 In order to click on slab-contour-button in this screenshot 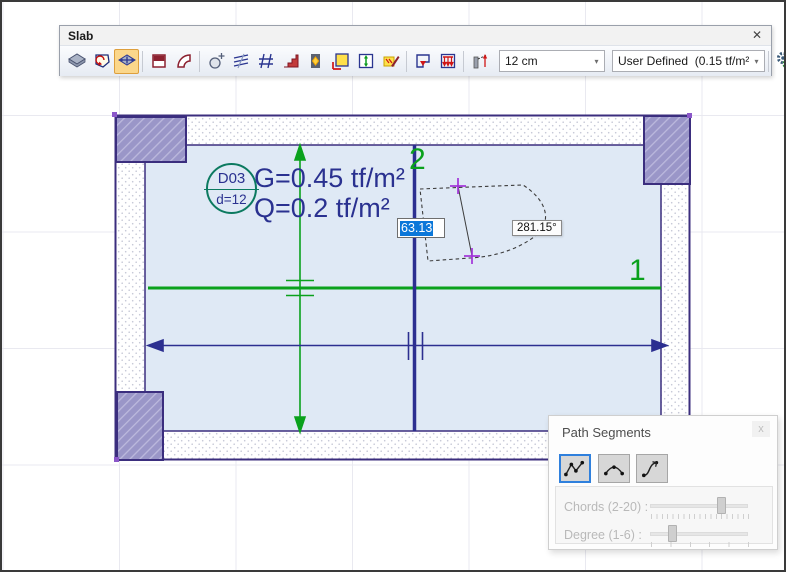, I will do `click(101, 61)`.